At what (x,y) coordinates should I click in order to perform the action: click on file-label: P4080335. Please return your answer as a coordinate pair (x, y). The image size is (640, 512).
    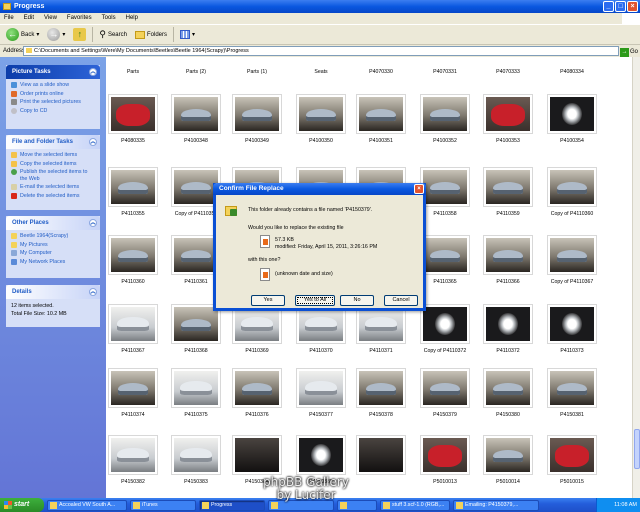
    Looking at the image, I should click on (137, 141).